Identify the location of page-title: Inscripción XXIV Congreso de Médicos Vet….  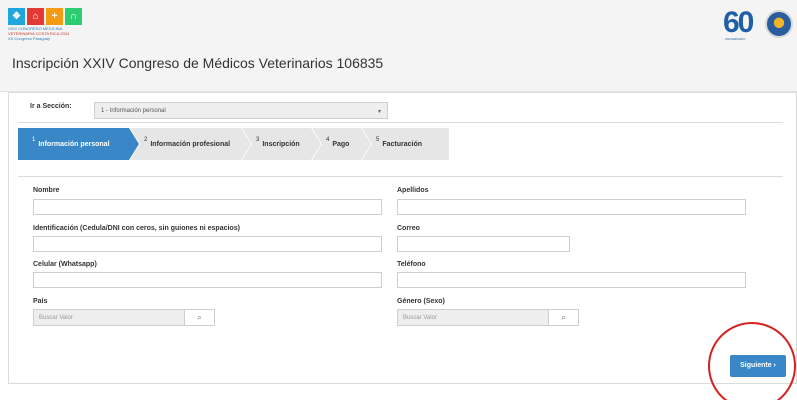
(198, 63).